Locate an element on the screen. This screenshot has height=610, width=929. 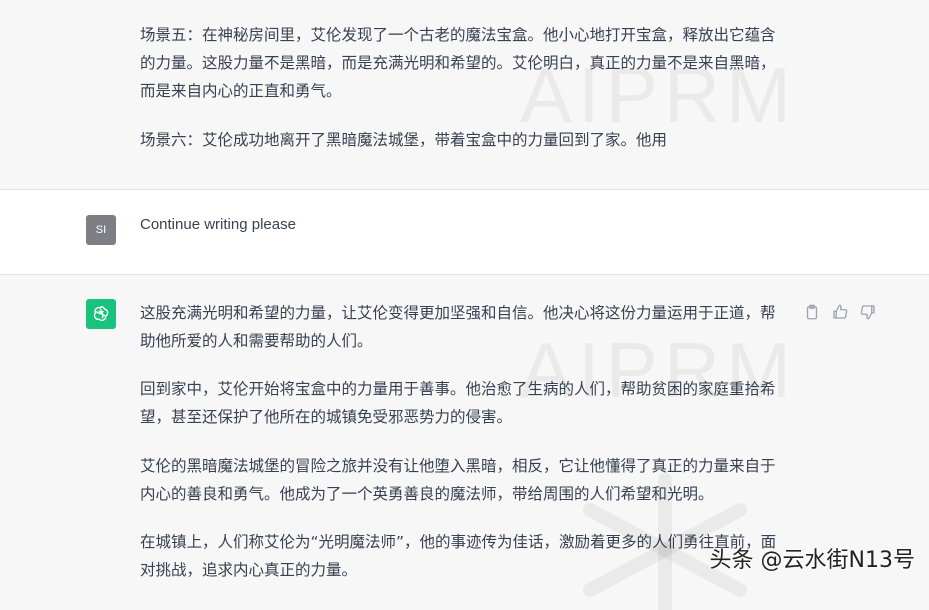
clipboard-icon is located at coordinates (812, 312).